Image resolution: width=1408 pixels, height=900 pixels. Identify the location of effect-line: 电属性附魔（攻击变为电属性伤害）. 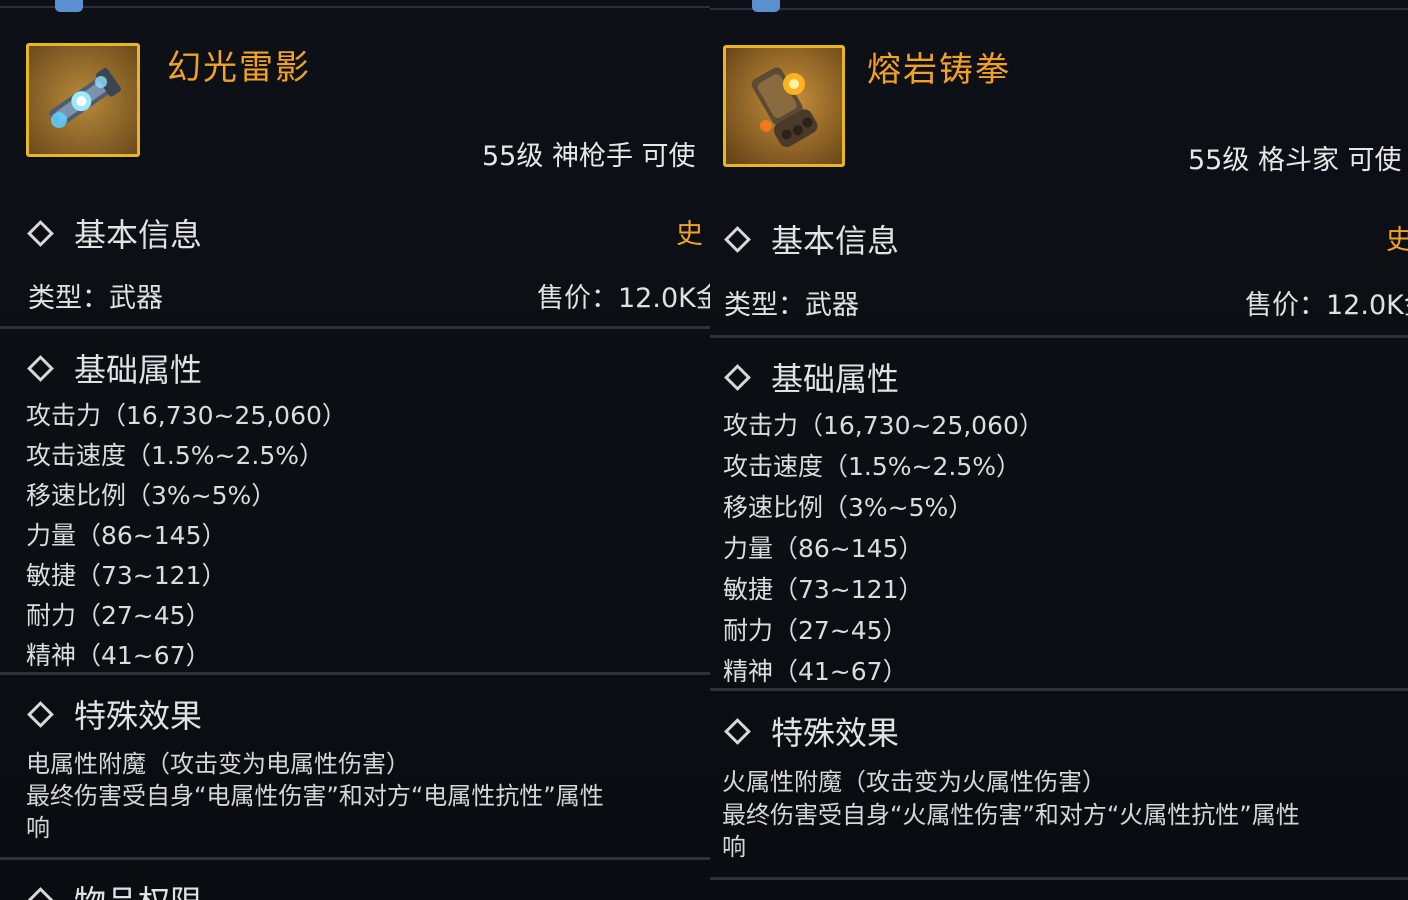
(218, 764).